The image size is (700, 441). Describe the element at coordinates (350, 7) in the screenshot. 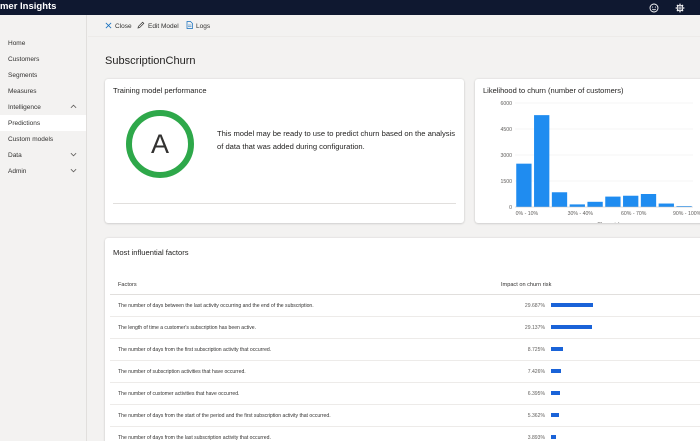

I see `top-bar: tomer Insights` at that location.